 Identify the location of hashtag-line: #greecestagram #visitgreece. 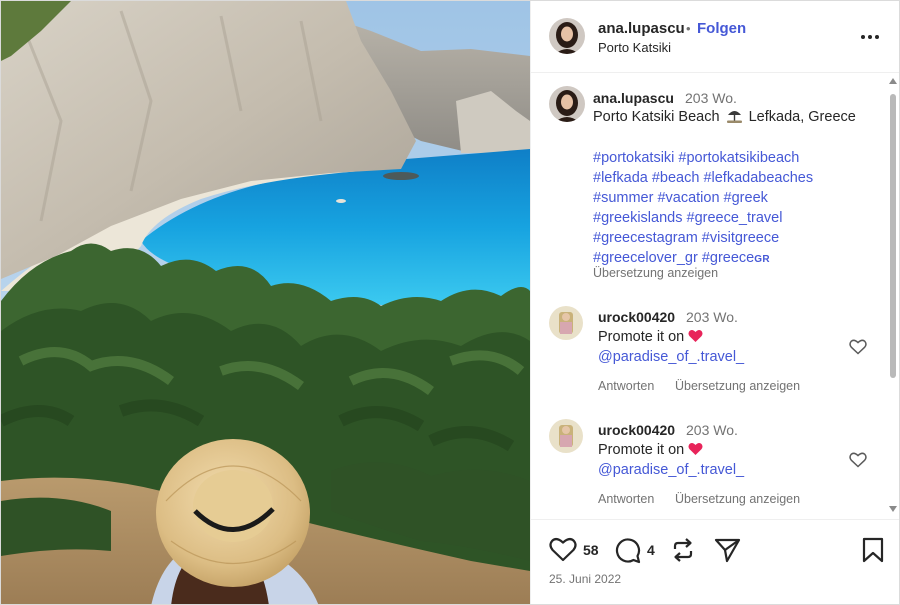
(728, 238).